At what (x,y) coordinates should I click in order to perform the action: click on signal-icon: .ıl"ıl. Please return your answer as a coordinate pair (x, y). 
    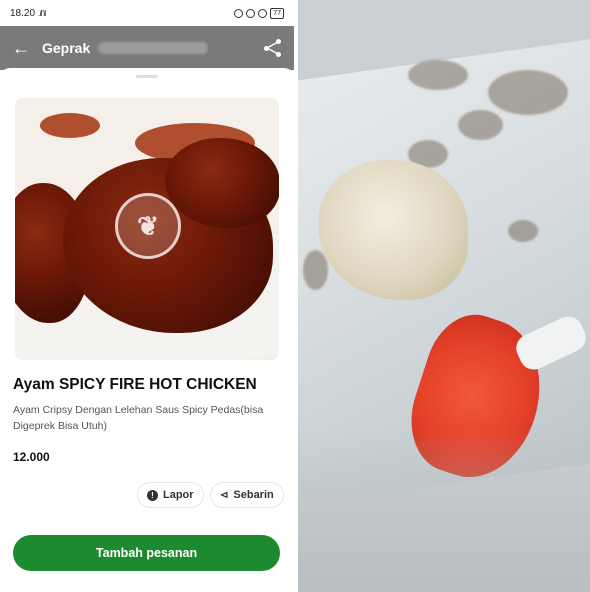
    Looking at the image, I should click on (42, 13).